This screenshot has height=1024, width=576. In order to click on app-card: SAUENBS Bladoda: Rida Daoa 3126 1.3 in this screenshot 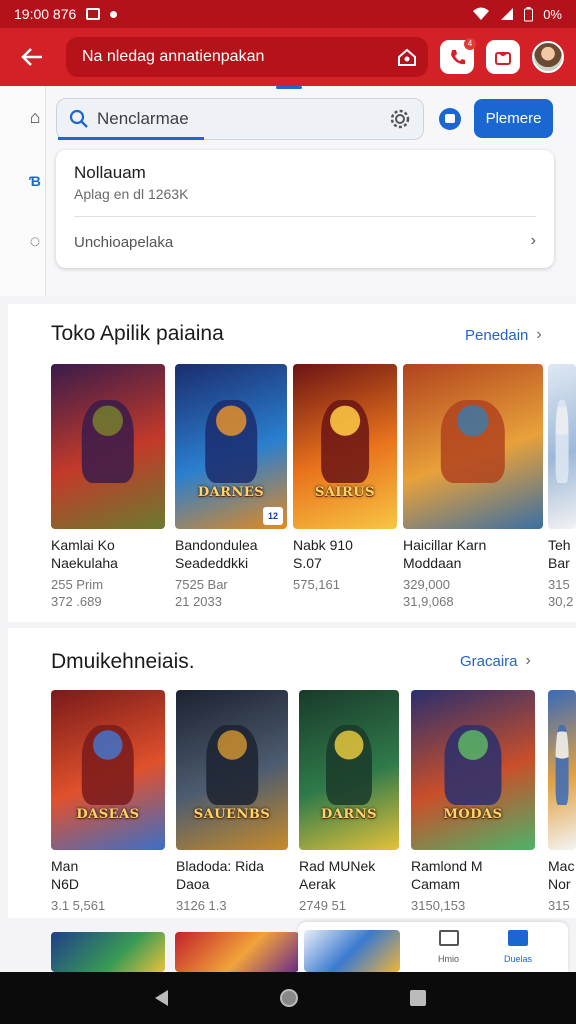, I will do `click(232, 802)`.